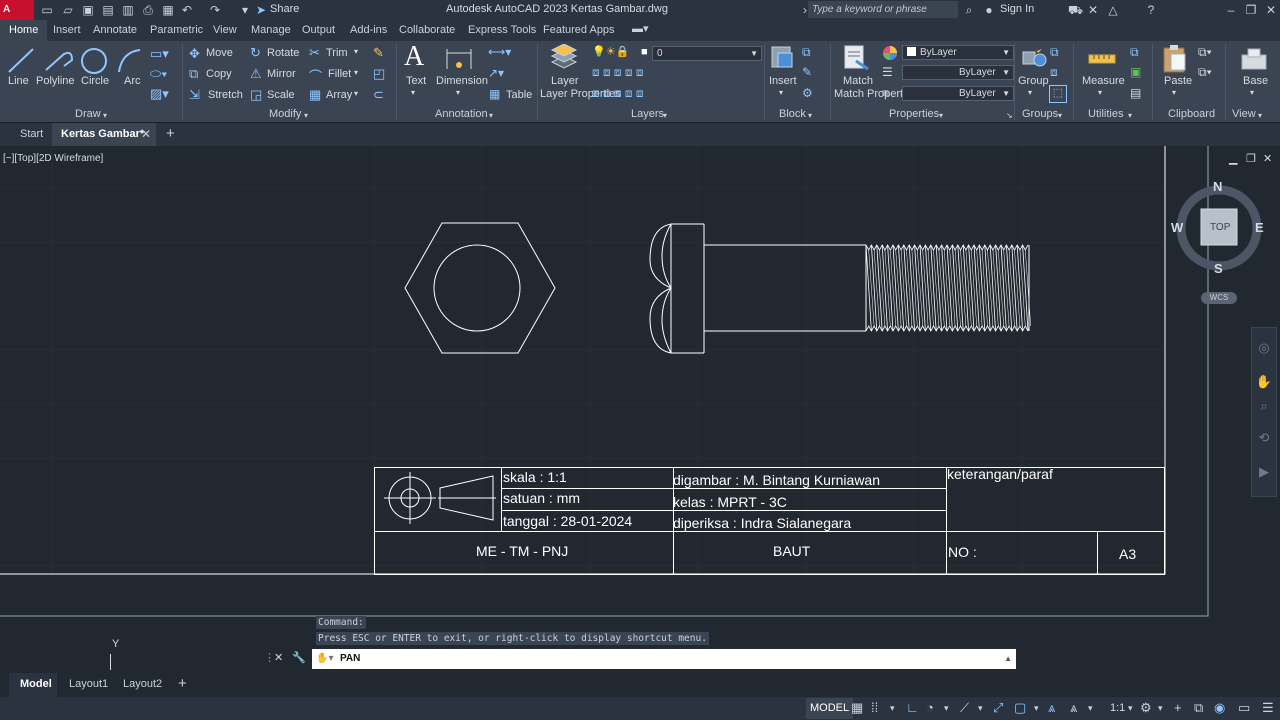 The image size is (1280, 720). What do you see at coordinates (108, 10) in the screenshot?
I see `save-as-icon: ▤` at bounding box center [108, 10].